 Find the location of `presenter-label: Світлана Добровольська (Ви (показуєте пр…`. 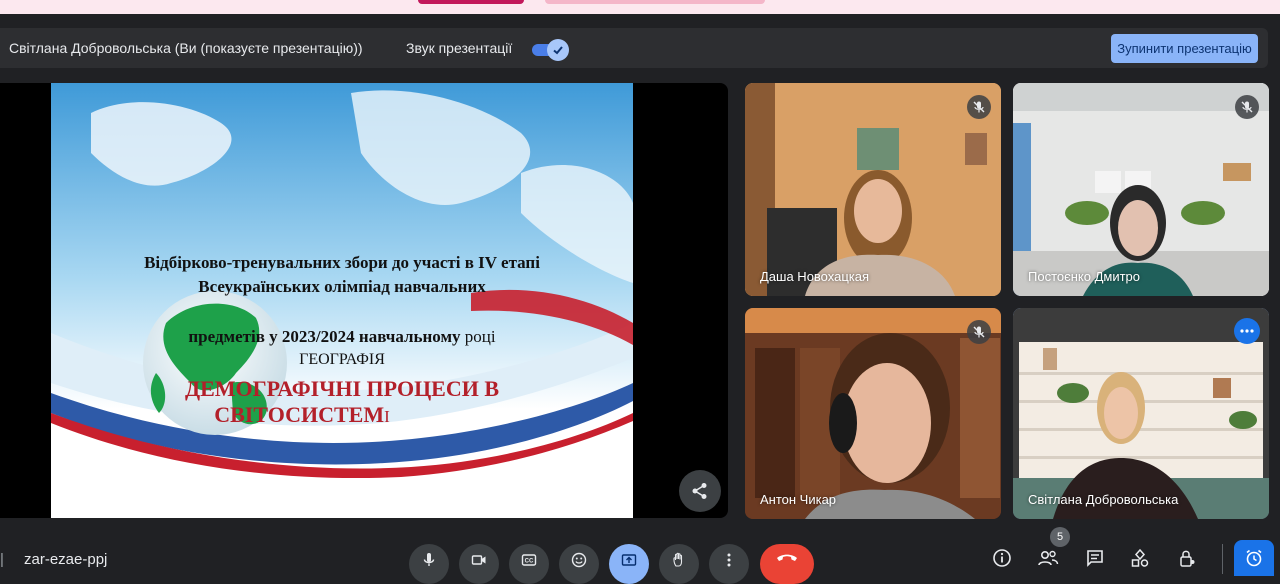

presenter-label: Світлана Добровольська (Ви (показуєте пр… is located at coordinates (186, 48).